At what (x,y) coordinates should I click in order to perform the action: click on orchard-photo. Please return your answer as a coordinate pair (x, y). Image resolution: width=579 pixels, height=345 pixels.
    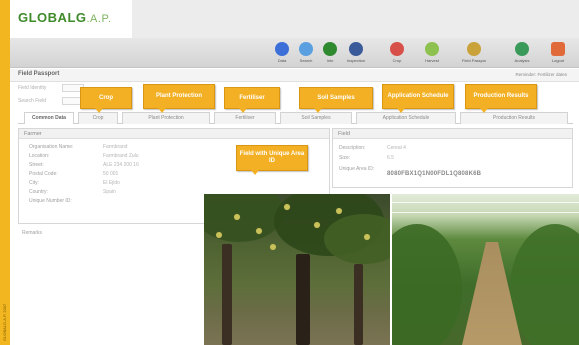
    Looking at the image, I should click on (297, 269).